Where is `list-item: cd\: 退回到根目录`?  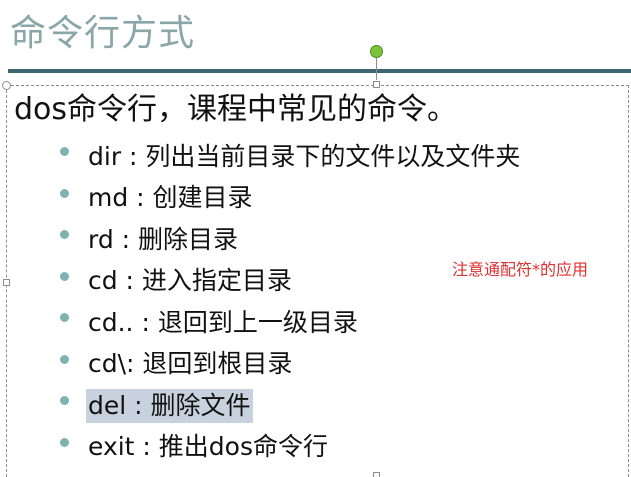 list-item: cd\: 退回到根目录 is located at coordinates (291, 365).